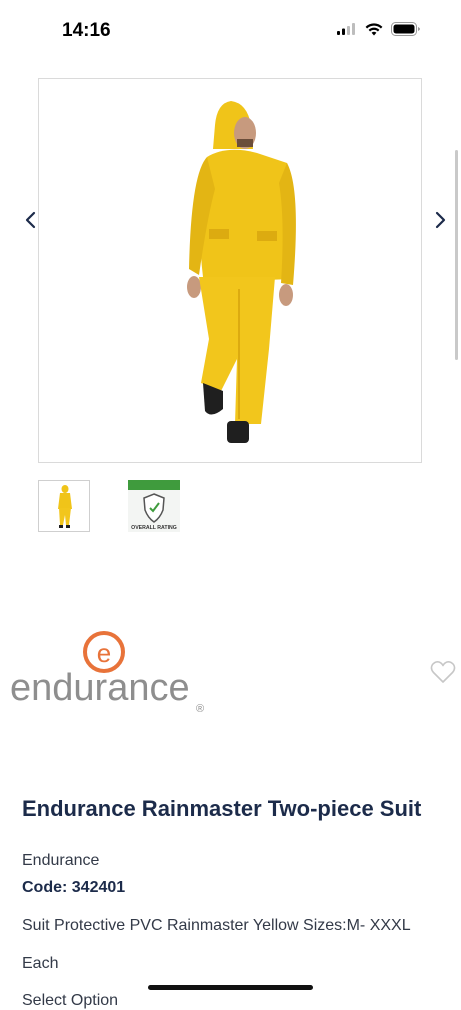 This screenshot has width=461, height=1010. I want to click on status-time: 14:16, so click(86, 30).